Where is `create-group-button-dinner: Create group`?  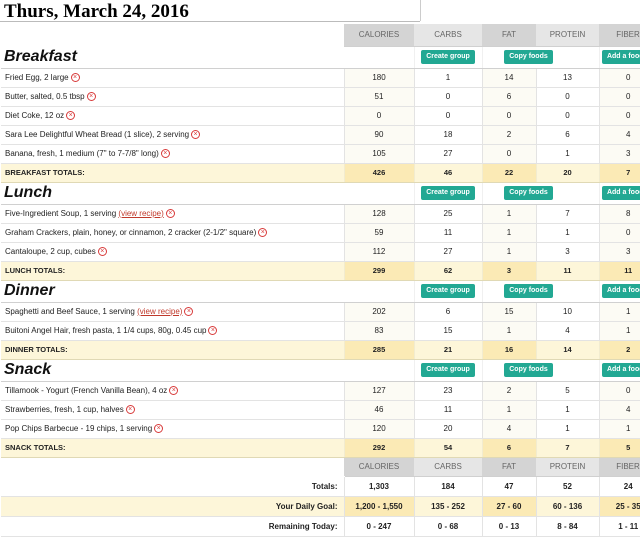
create-group-button-dinner: Create group is located at coordinates (448, 291).